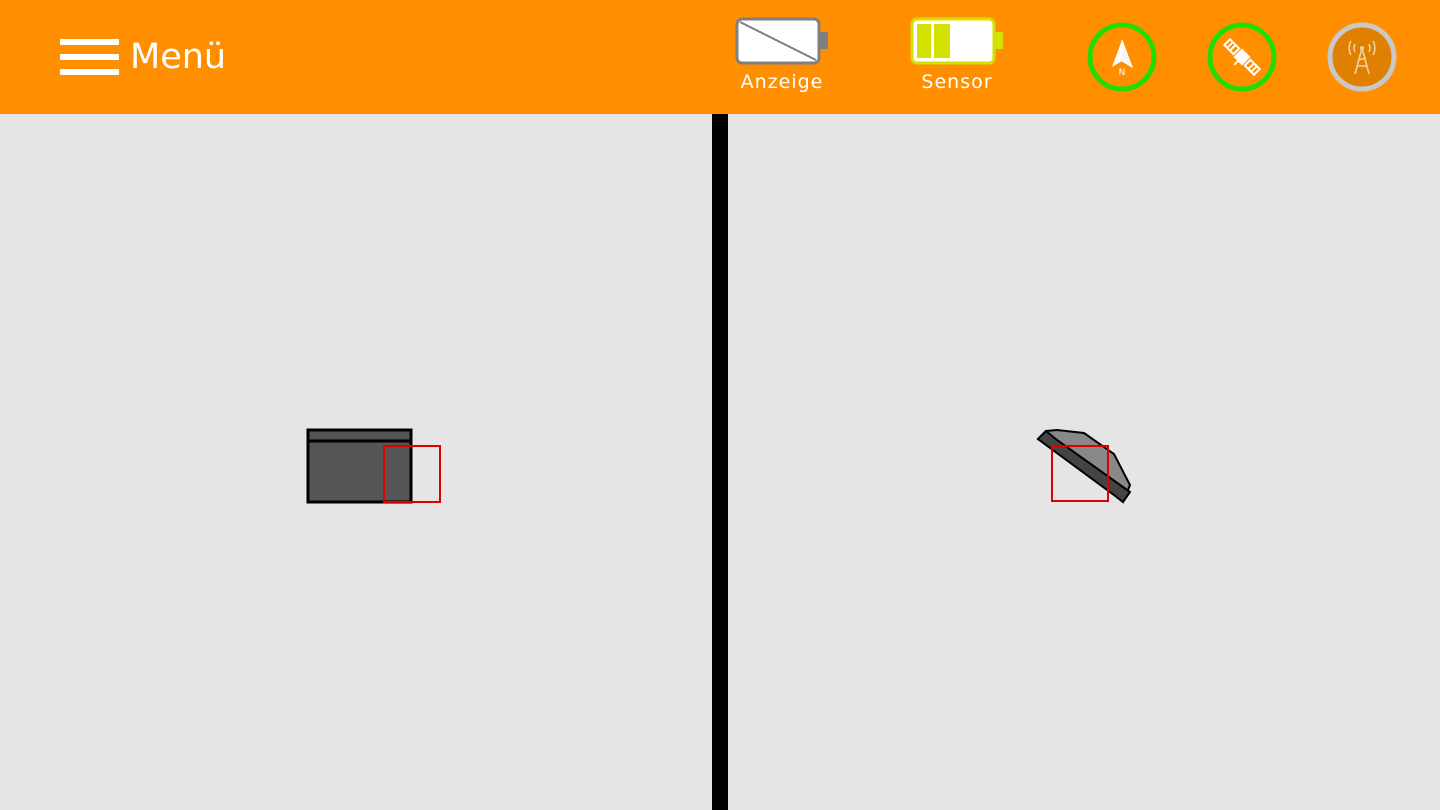  Describe the element at coordinates (1084, 466) in the screenshot. I see `top-view-canvas` at that location.